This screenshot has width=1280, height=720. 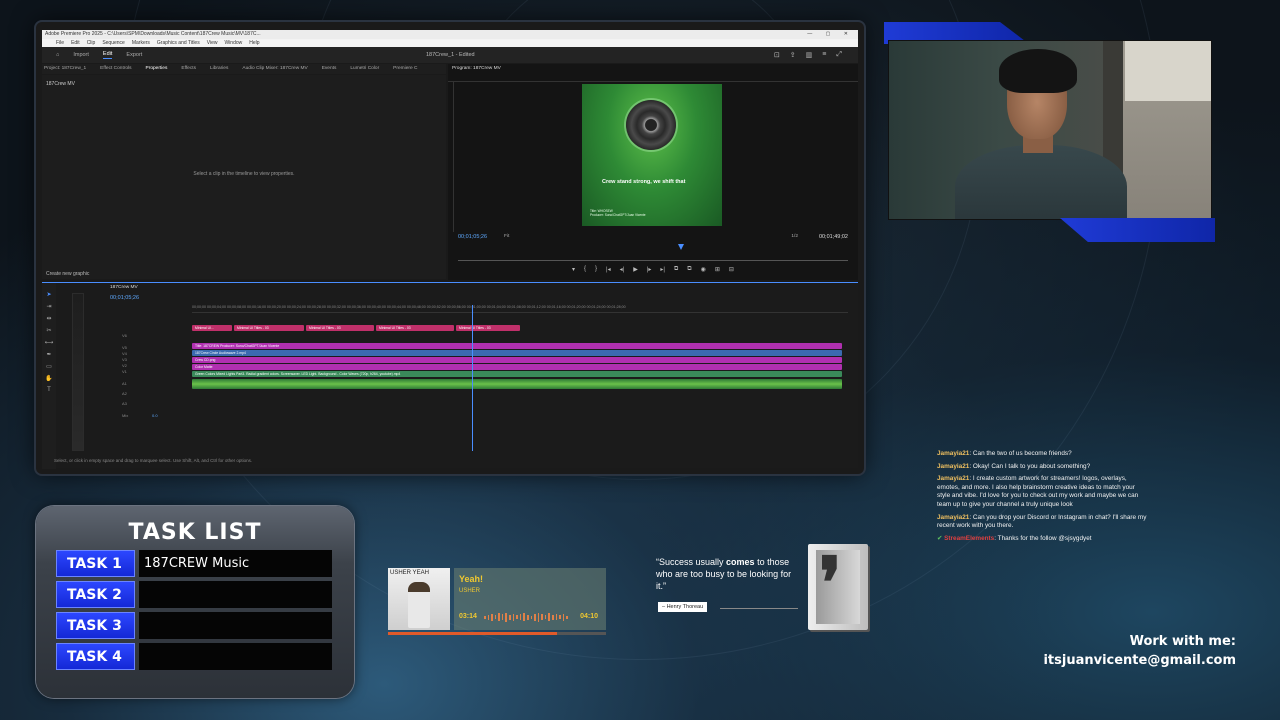 What do you see at coordinates (48, 318) in the screenshot?
I see `ripple-edit-icon: ⇹` at bounding box center [48, 318].